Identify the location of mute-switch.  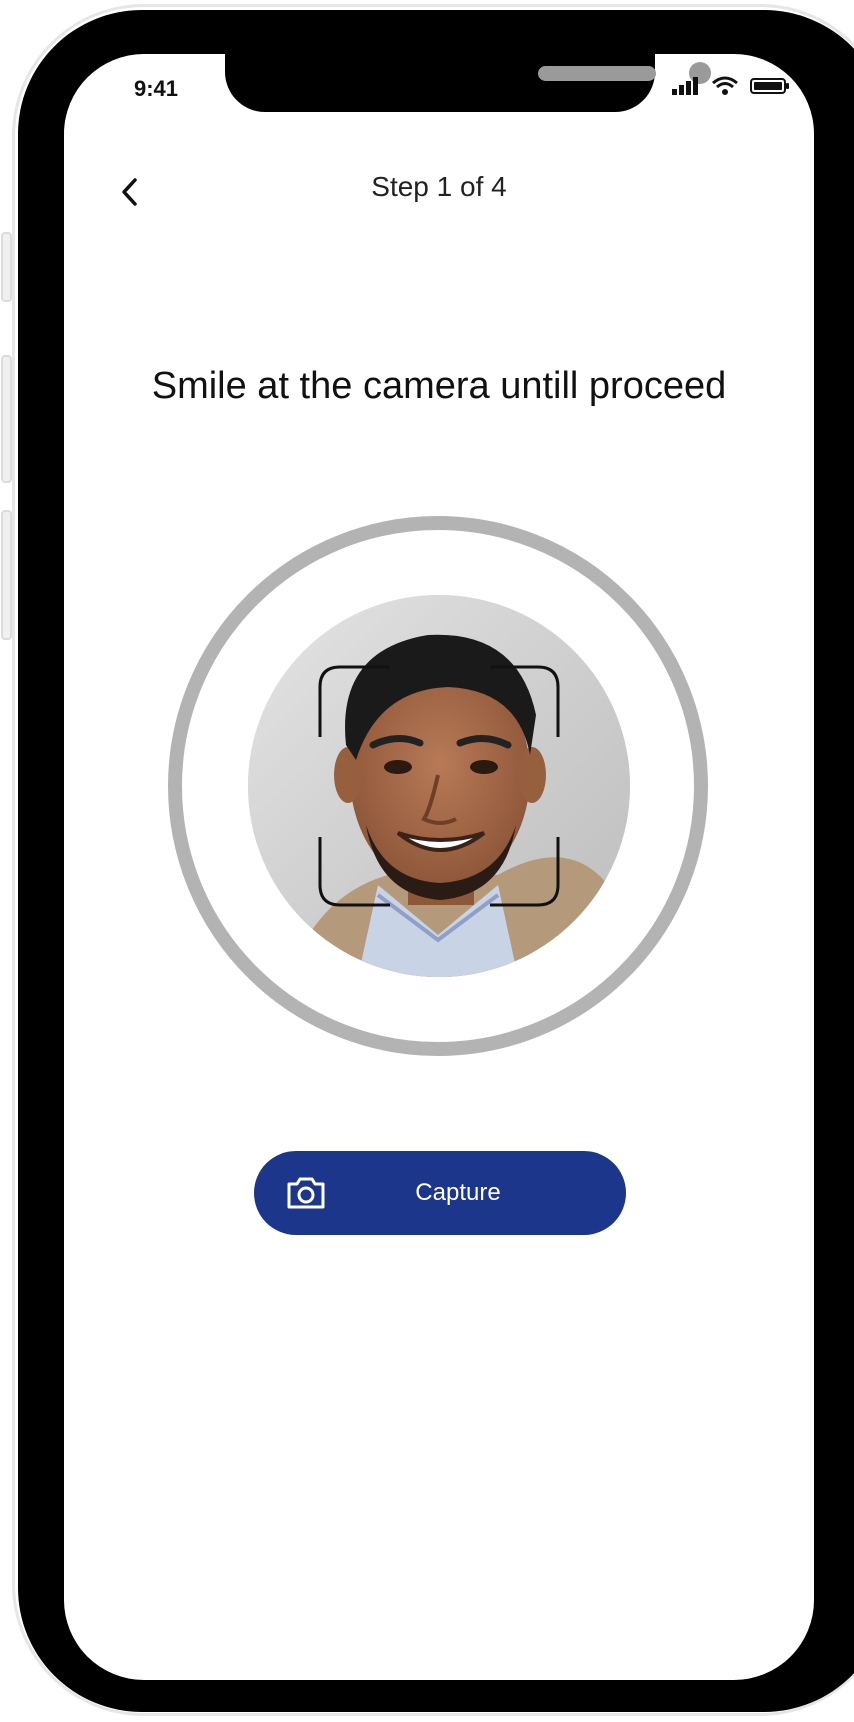
(6, 267).